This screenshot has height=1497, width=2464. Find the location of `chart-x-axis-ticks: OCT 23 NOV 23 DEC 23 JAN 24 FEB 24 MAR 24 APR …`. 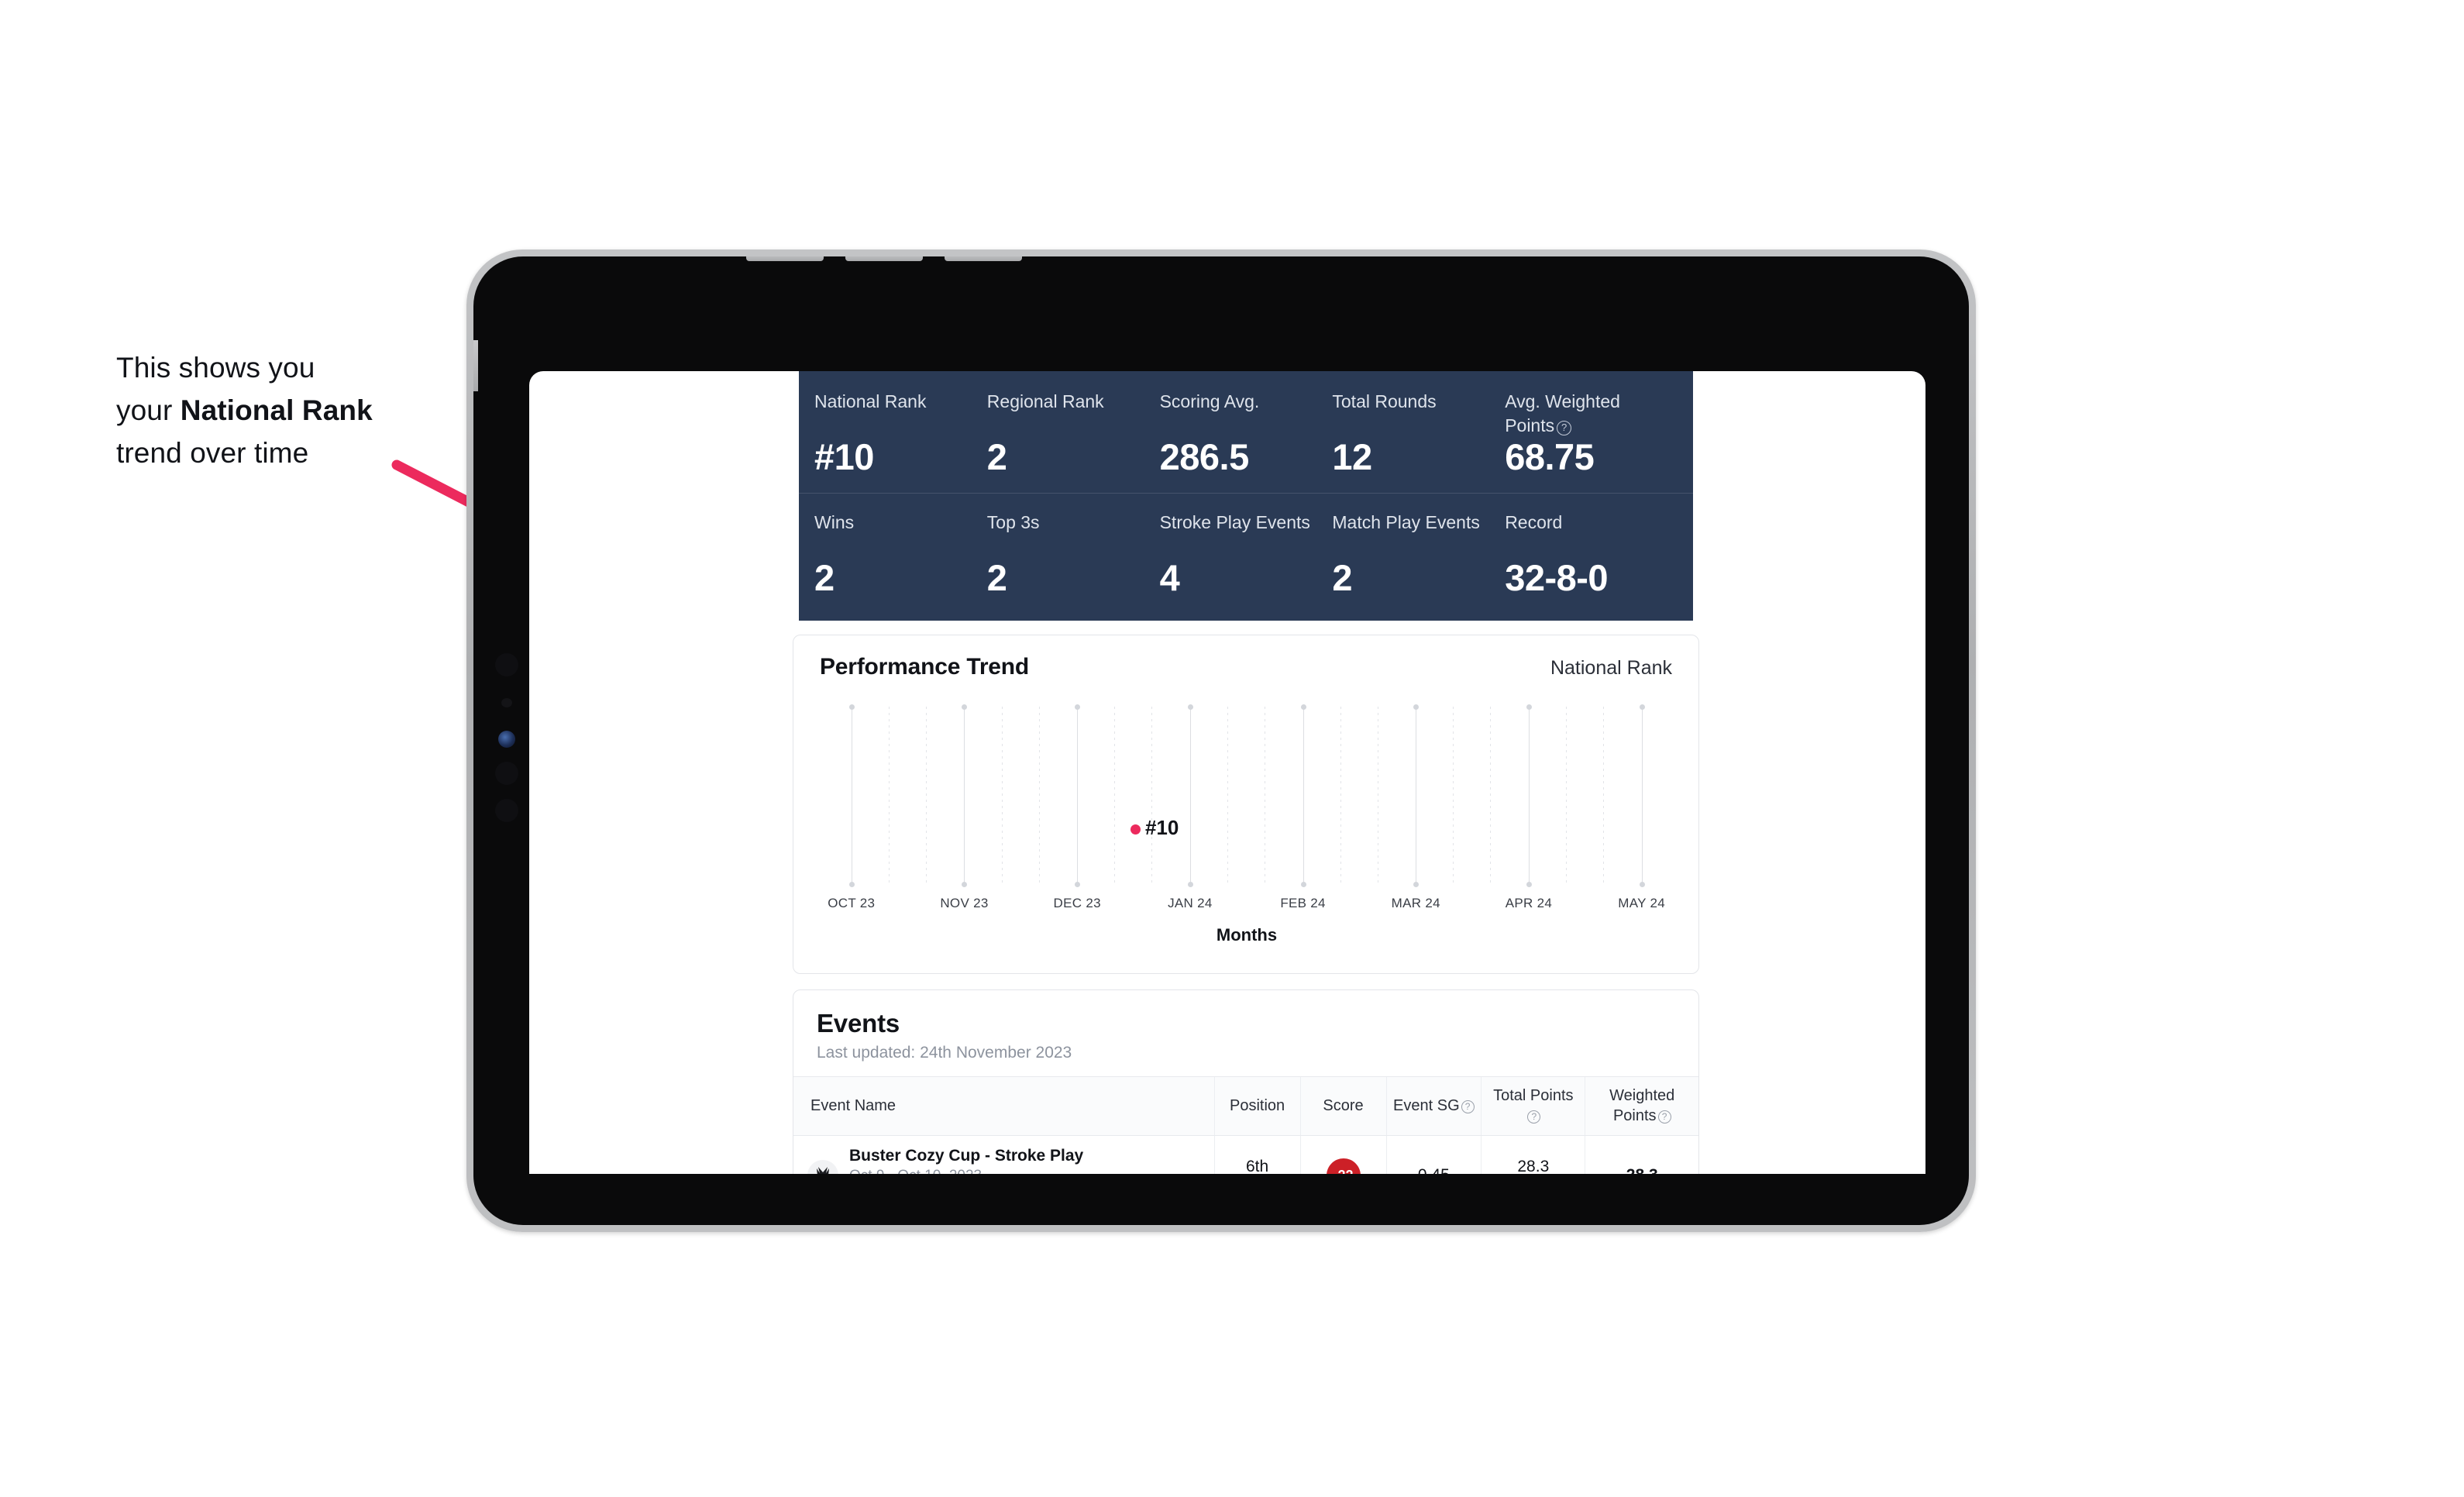

chart-x-axis-ticks: OCT 23 NOV 23 DEC 23 JAN 24 FEB 24 MAR 24 APR … is located at coordinates (1246, 906).